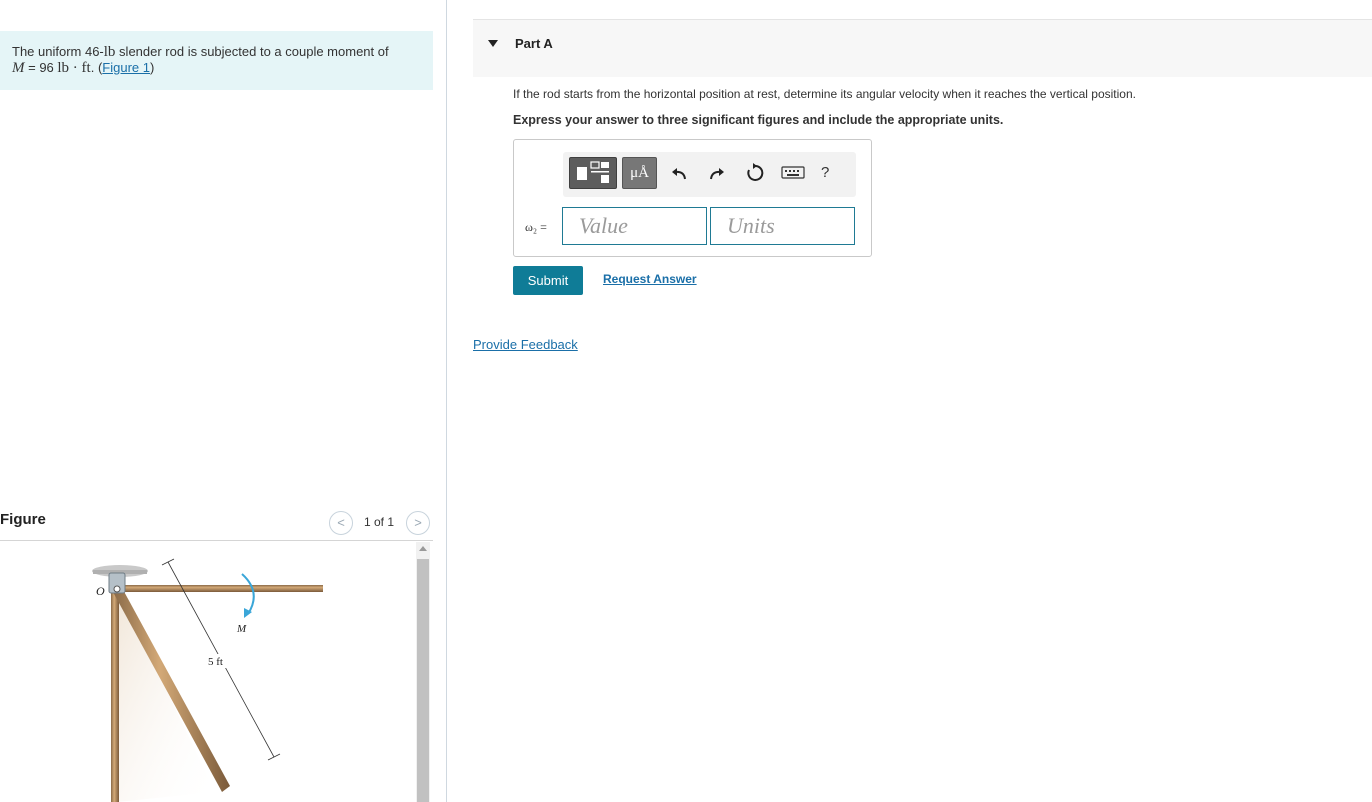 This screenshot has height=802, width=1372. I want to click on provide-feedback-link: Provide Feedback, so click(525, 344).